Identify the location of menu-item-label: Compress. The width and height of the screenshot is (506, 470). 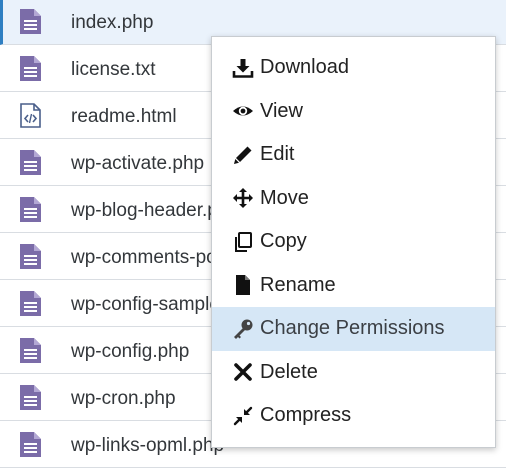
(306, 415).